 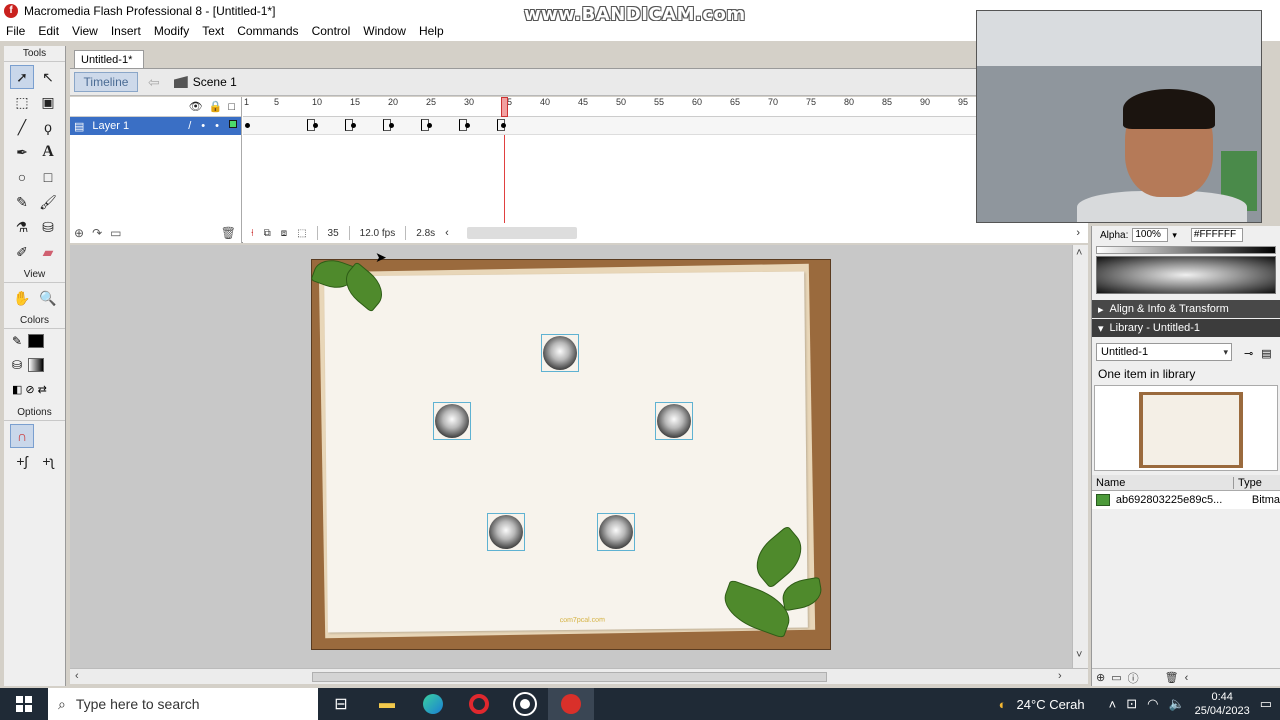 I want to click on fill-color-swatch, so click(x=36, y=365).